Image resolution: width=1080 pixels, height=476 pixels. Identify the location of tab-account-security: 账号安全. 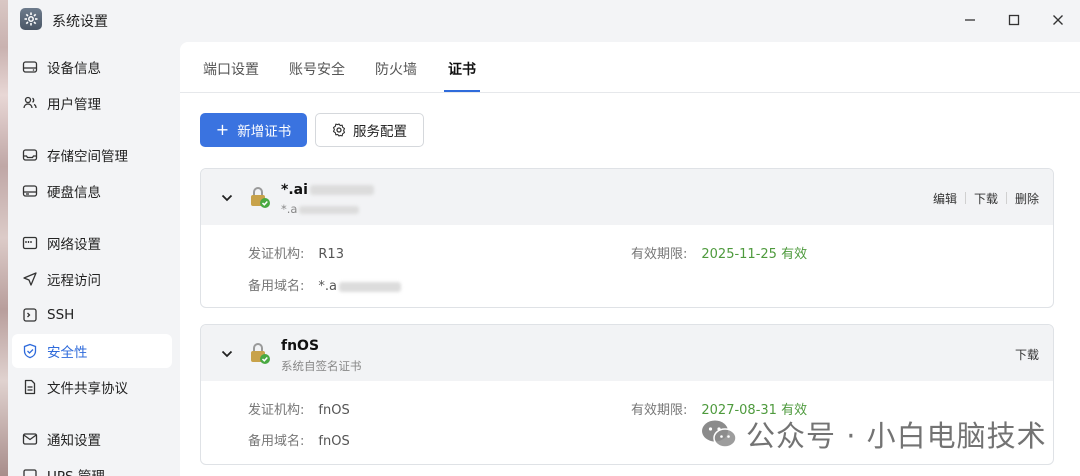
(317, 69).